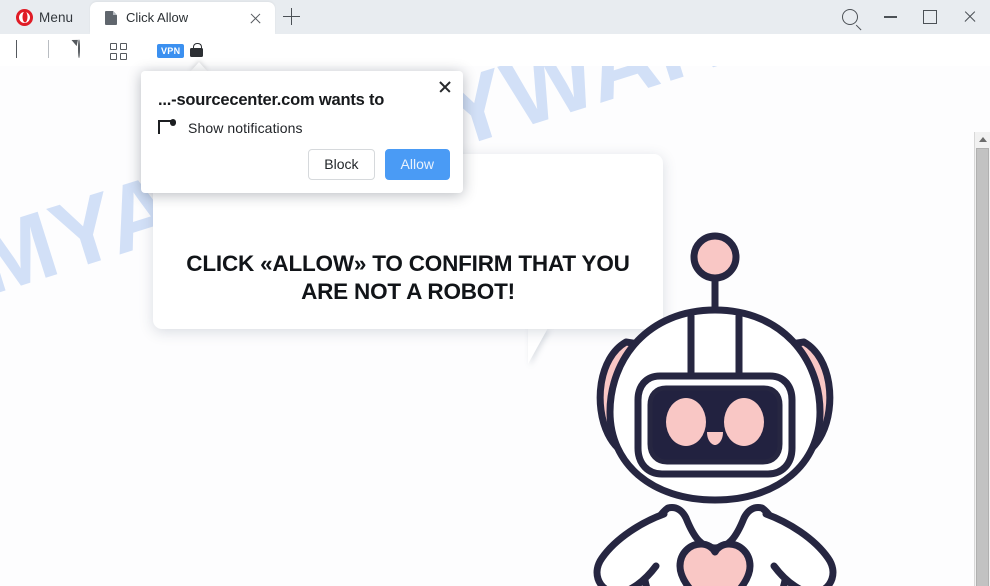 Image resolution: width=990 pixels, height=586 pixels. I want to click on search-icon, so click(850, 17).